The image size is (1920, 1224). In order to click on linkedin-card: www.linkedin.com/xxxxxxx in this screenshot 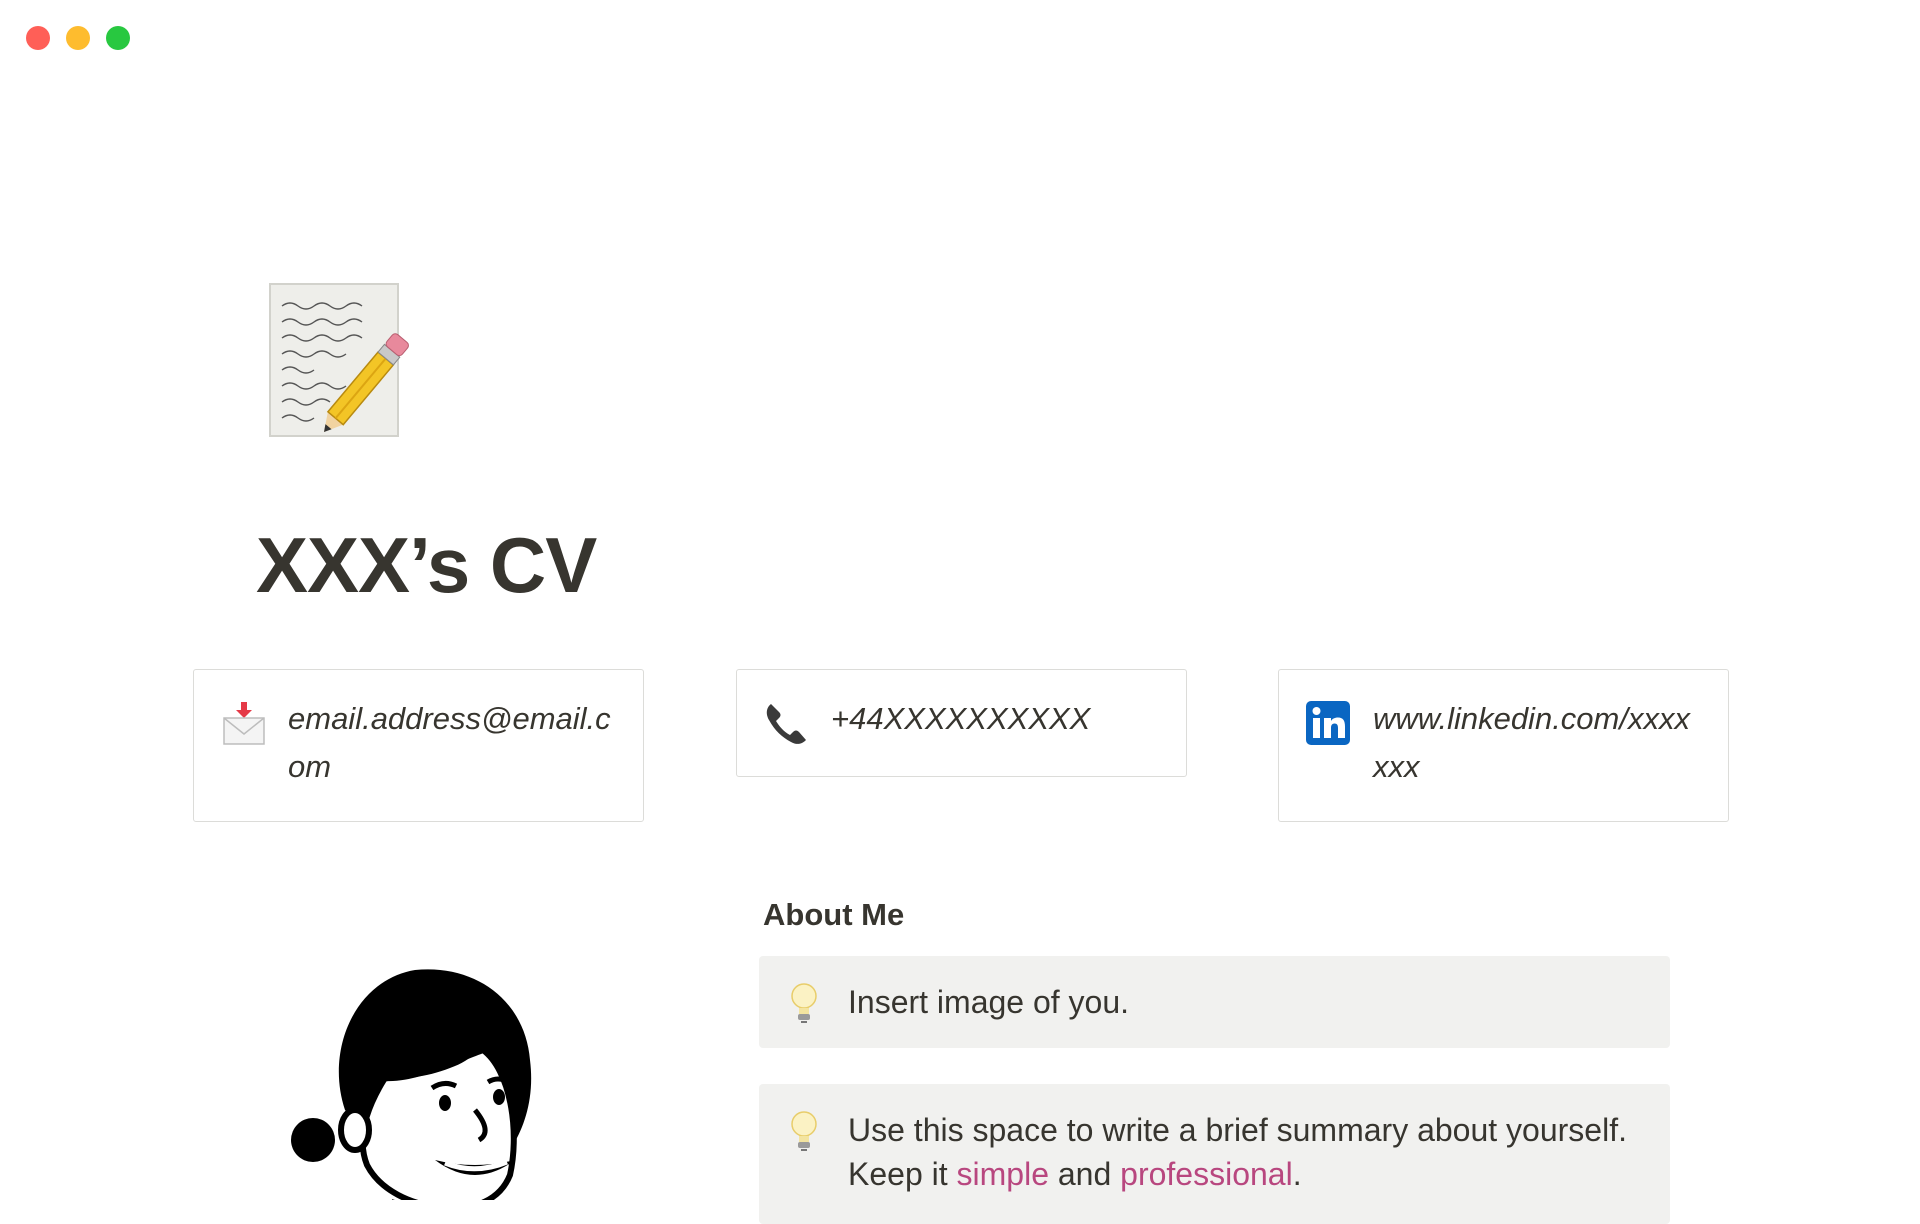, I will do `click(1503, 745)`.